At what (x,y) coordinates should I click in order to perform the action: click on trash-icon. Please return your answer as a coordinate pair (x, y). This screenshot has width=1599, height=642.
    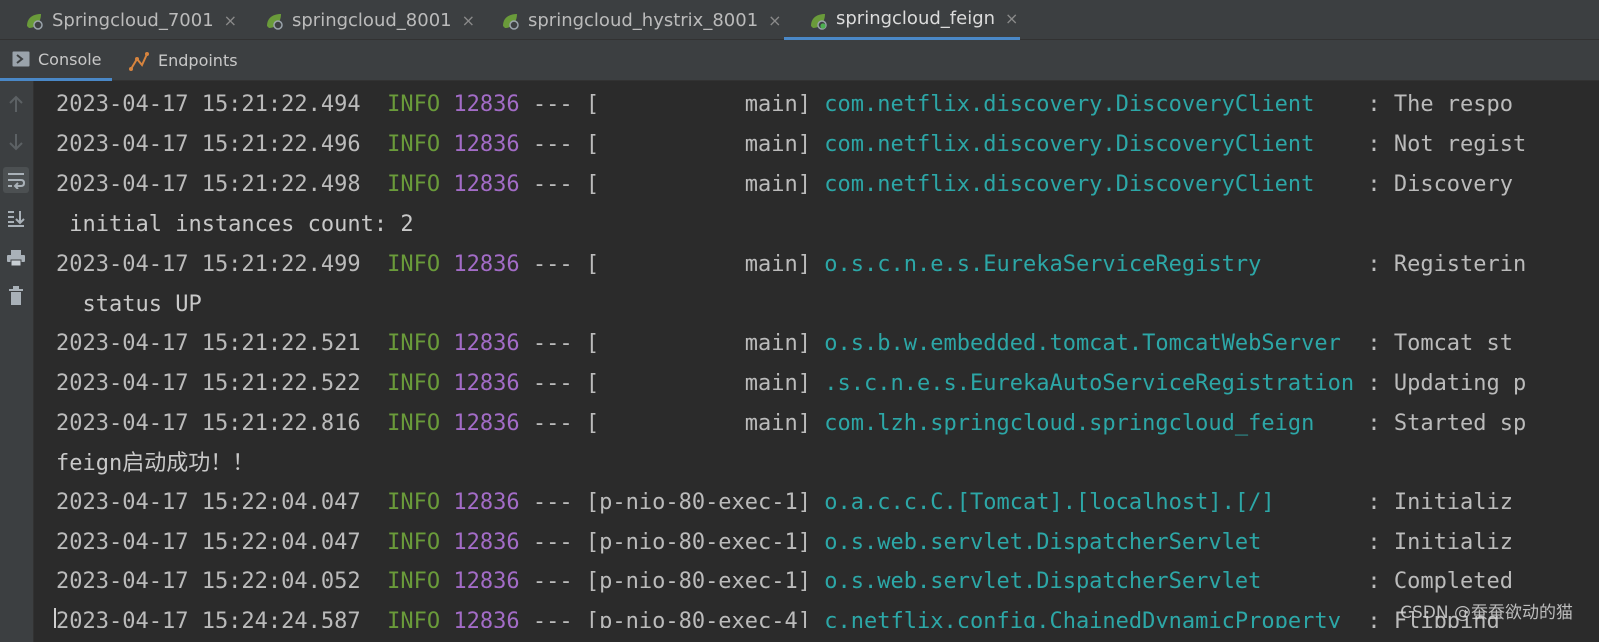
    Looking at the image, I should click on (16, 296).